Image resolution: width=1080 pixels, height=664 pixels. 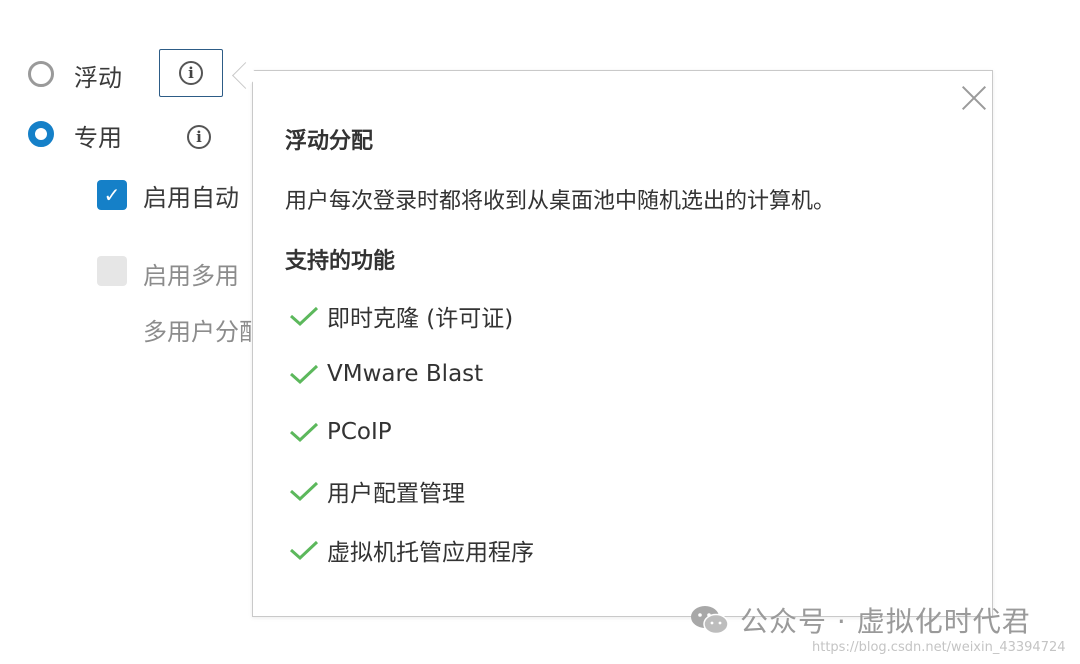 I want to click on dedicated-info-icon: i, so click(x=199, y=137).